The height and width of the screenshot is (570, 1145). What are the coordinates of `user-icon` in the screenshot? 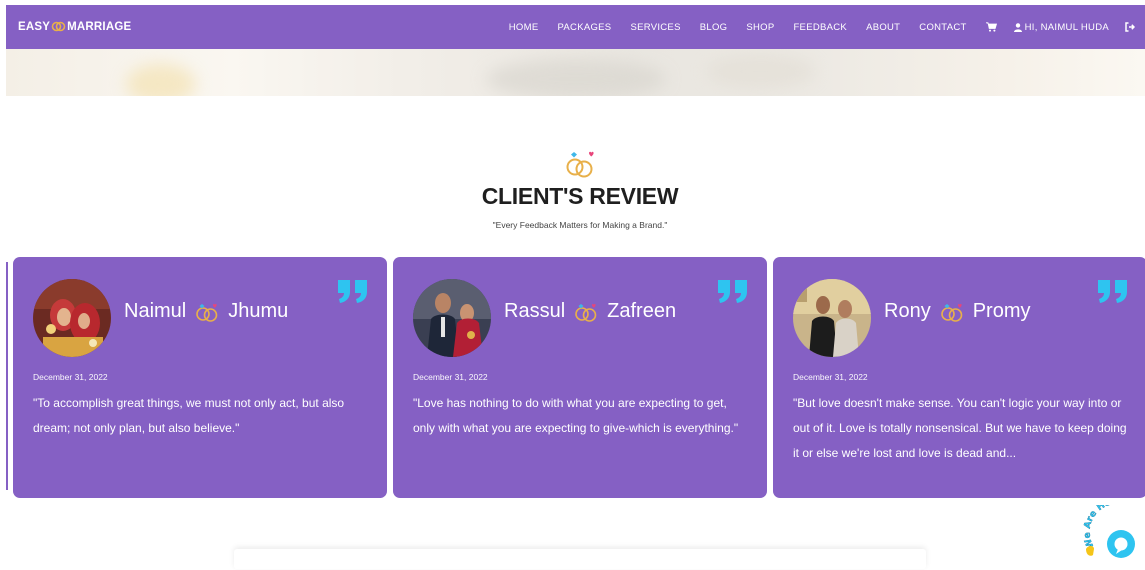 It's located at (1017, 27).